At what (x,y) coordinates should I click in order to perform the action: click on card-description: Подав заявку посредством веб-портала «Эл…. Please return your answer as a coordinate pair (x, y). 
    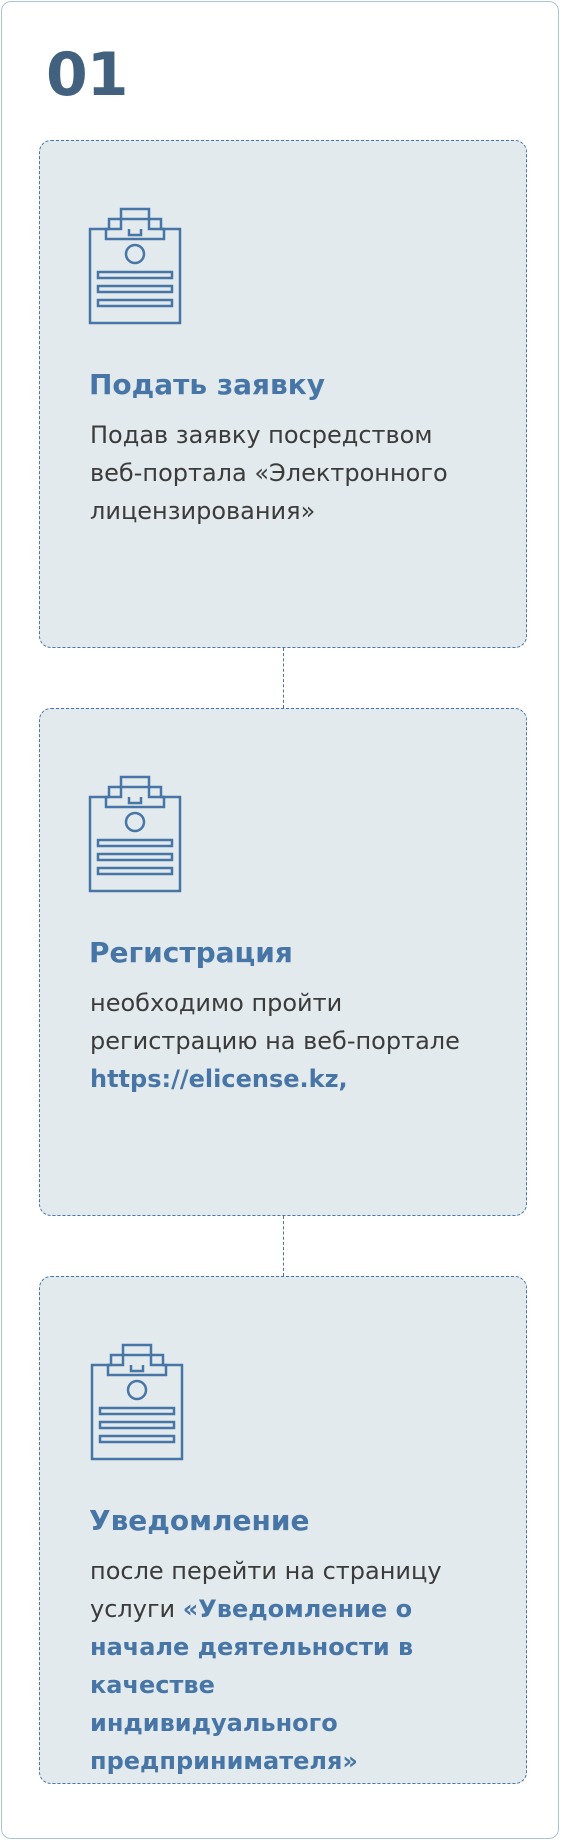
    Looking at the image, I should click on (280, 473).